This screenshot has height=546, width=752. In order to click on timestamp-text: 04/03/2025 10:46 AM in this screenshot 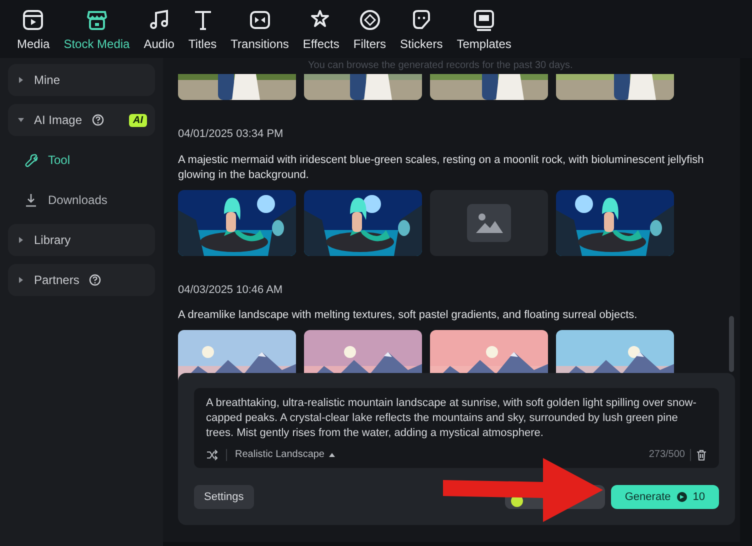, I will do `click(231, 290)`.